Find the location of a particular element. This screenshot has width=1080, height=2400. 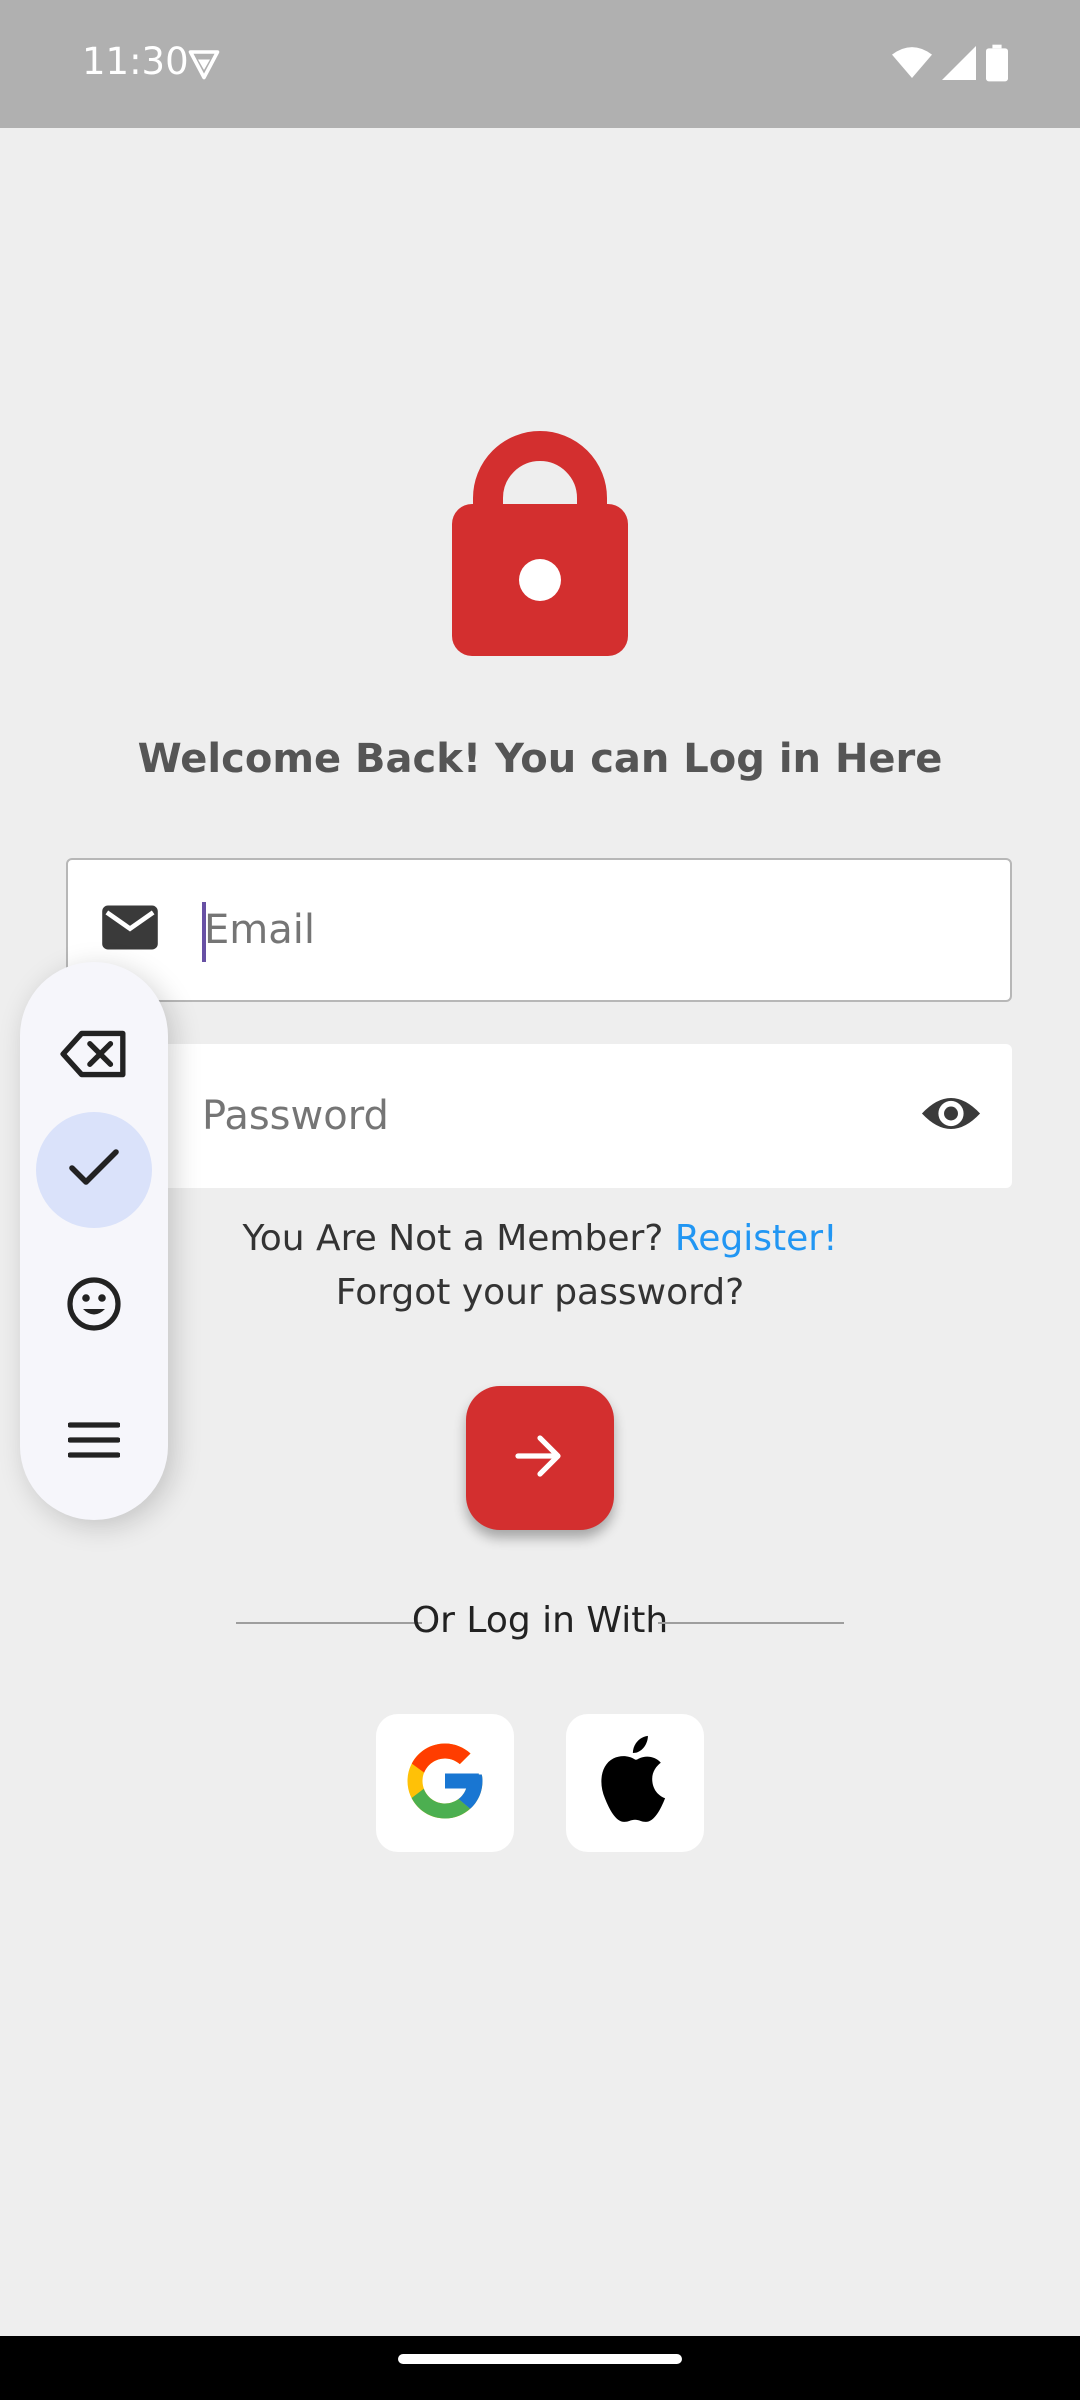

battery-icon is located at coordinates (997, 65).